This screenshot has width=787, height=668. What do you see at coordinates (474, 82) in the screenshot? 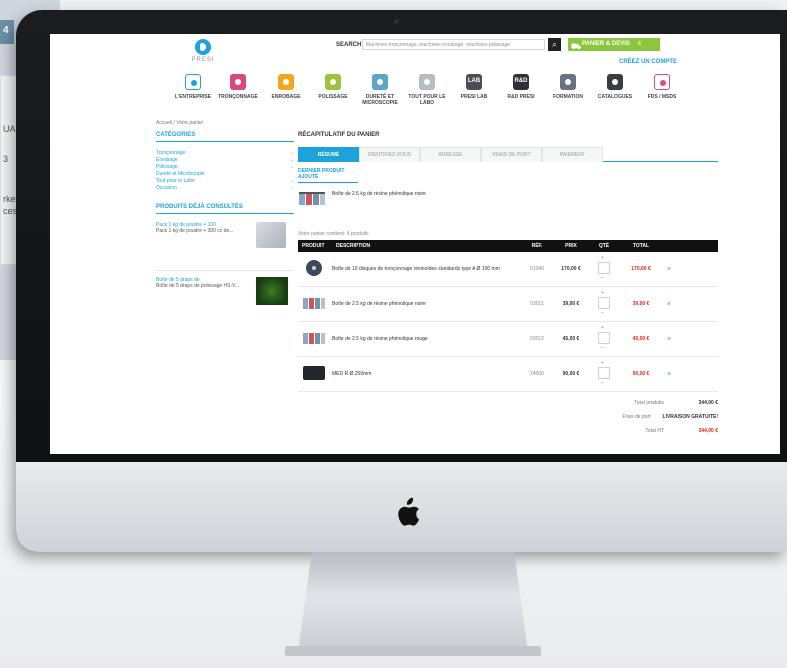
I see `lab-badge-icon: LAB` at bounding box center [474, 82].